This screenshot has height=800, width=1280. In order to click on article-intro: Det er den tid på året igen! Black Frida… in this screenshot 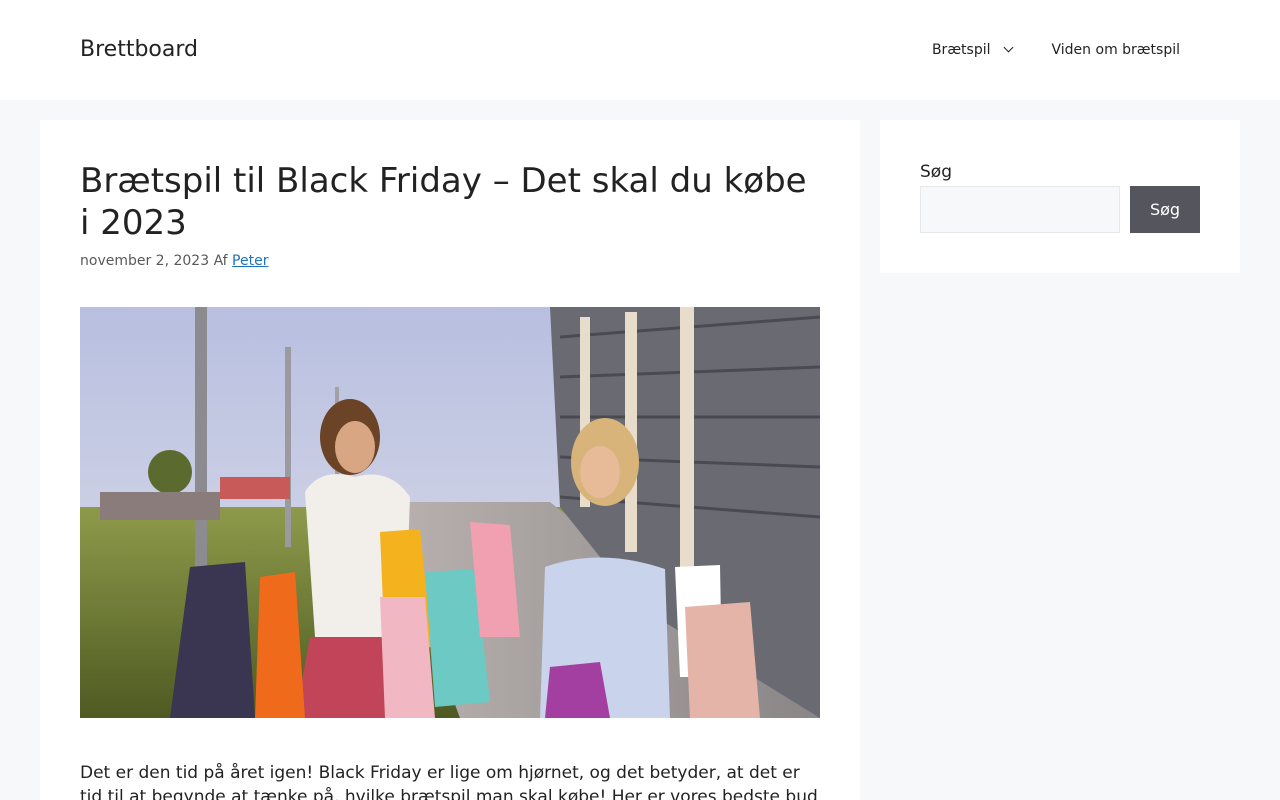, I will do `click(449, 781)`.